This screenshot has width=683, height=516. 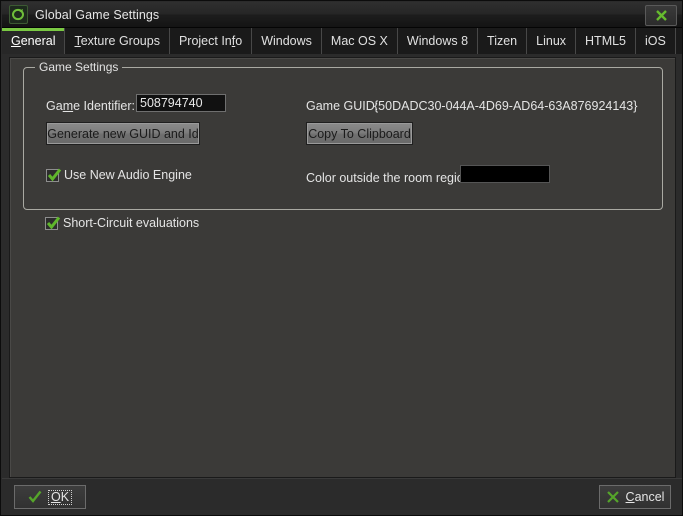 What do you see at coordinates (90, 106) in the screenshot?
I see `game-identifier-label: Game Identifier:` at bounding box center [90, 106].